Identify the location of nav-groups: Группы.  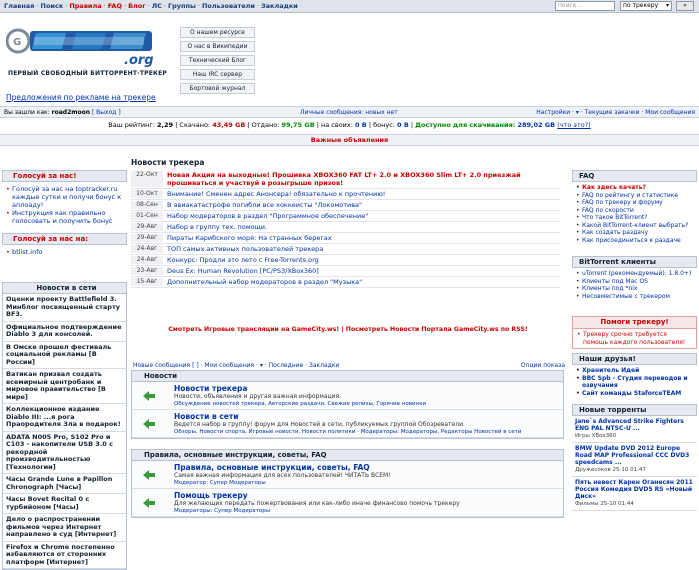
(182, 6).